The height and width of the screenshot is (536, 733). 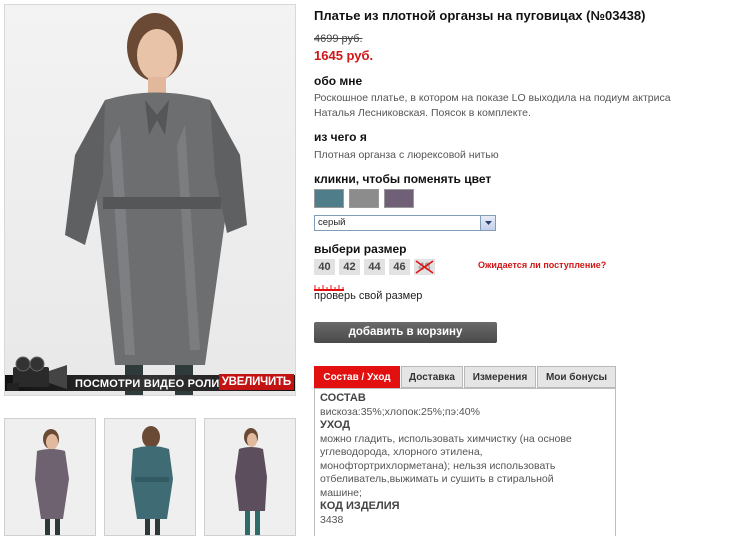 I want to click on chevron-down-icon, so click(x=487, y=223).